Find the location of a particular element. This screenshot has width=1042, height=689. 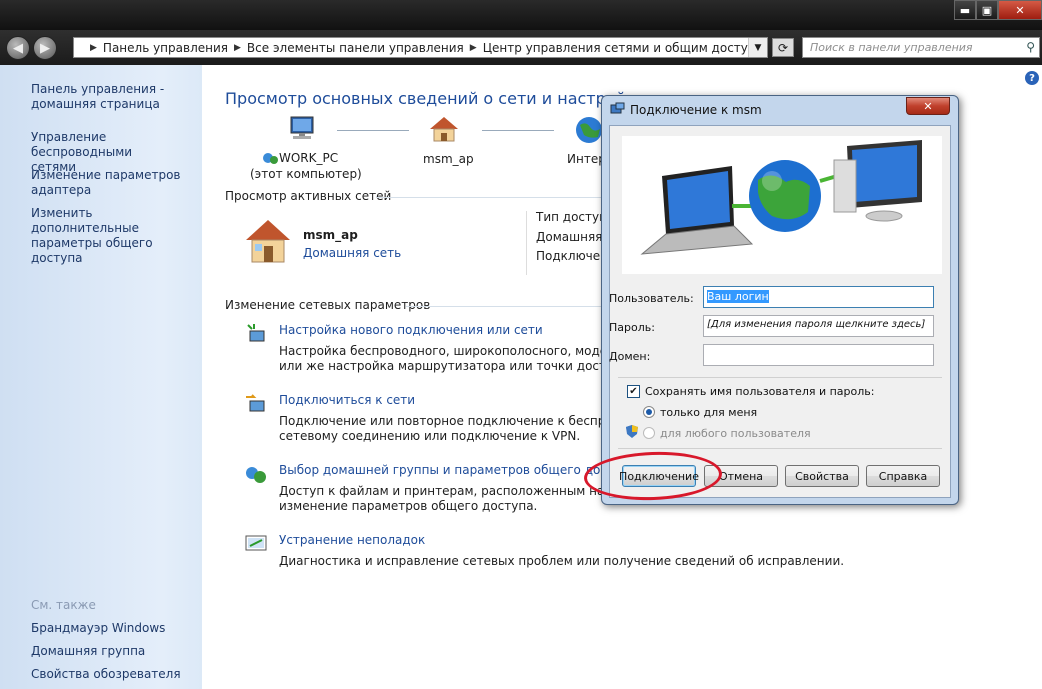

address-dropdown-icon: ▼ is located at coordinates (757, 47).